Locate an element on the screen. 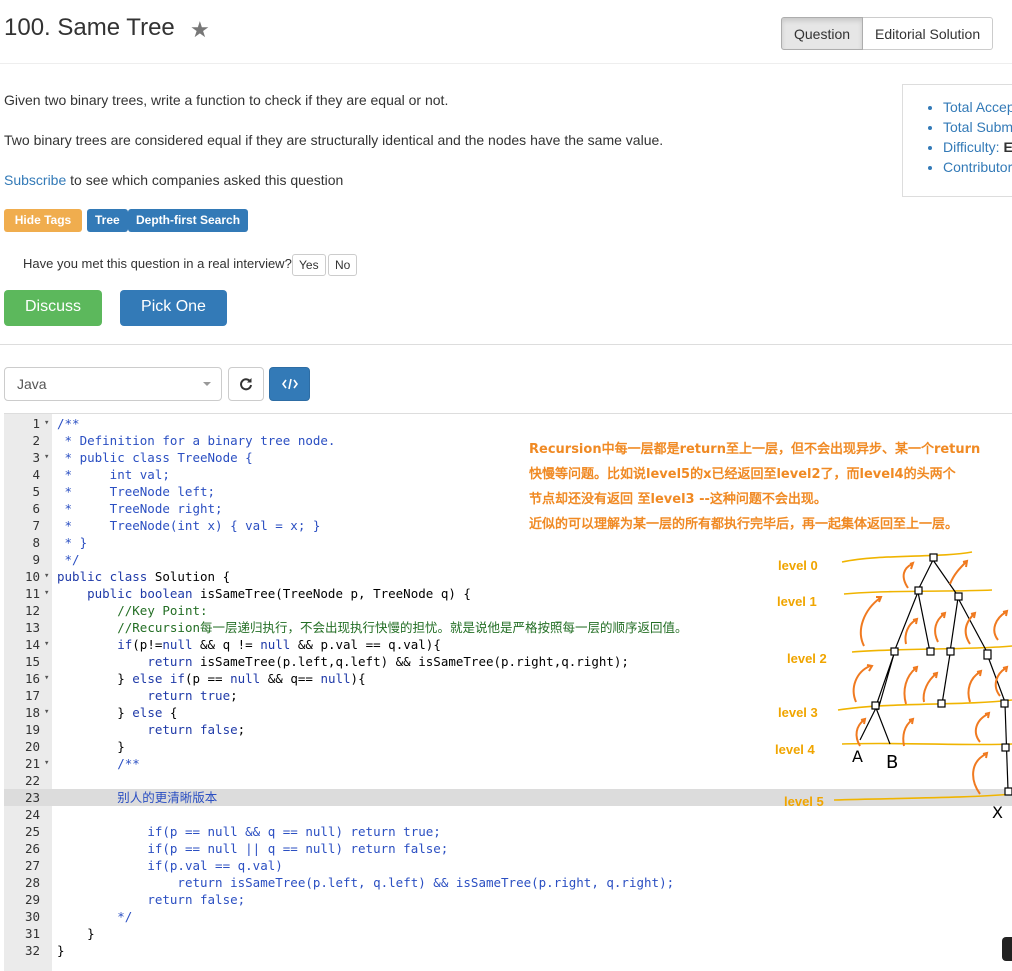 The height and width of the screenshot is (971, 1012). stat-difficulty: Difficulty: E is located at coordinates (977, 147).